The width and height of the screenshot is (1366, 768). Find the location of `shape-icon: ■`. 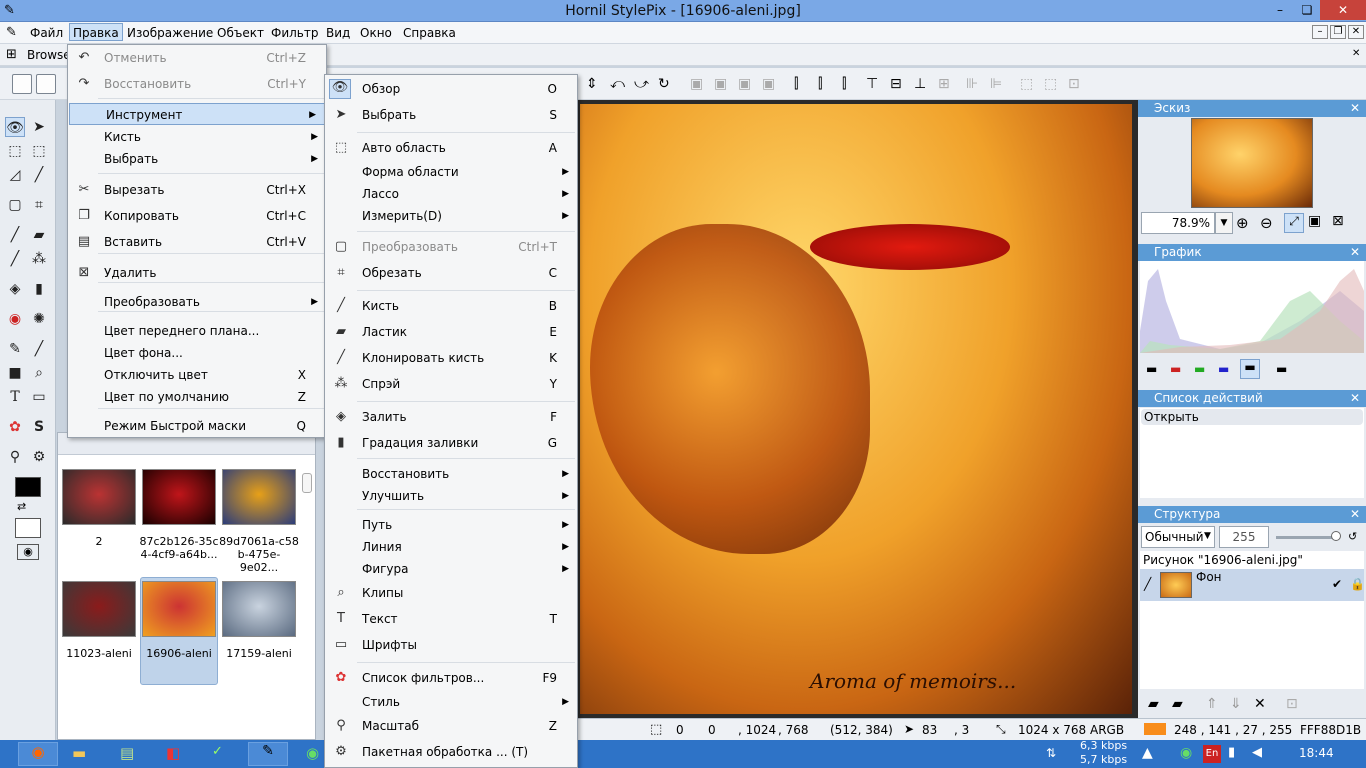

shape-icon: ■ is located at coordinates (15, 373).